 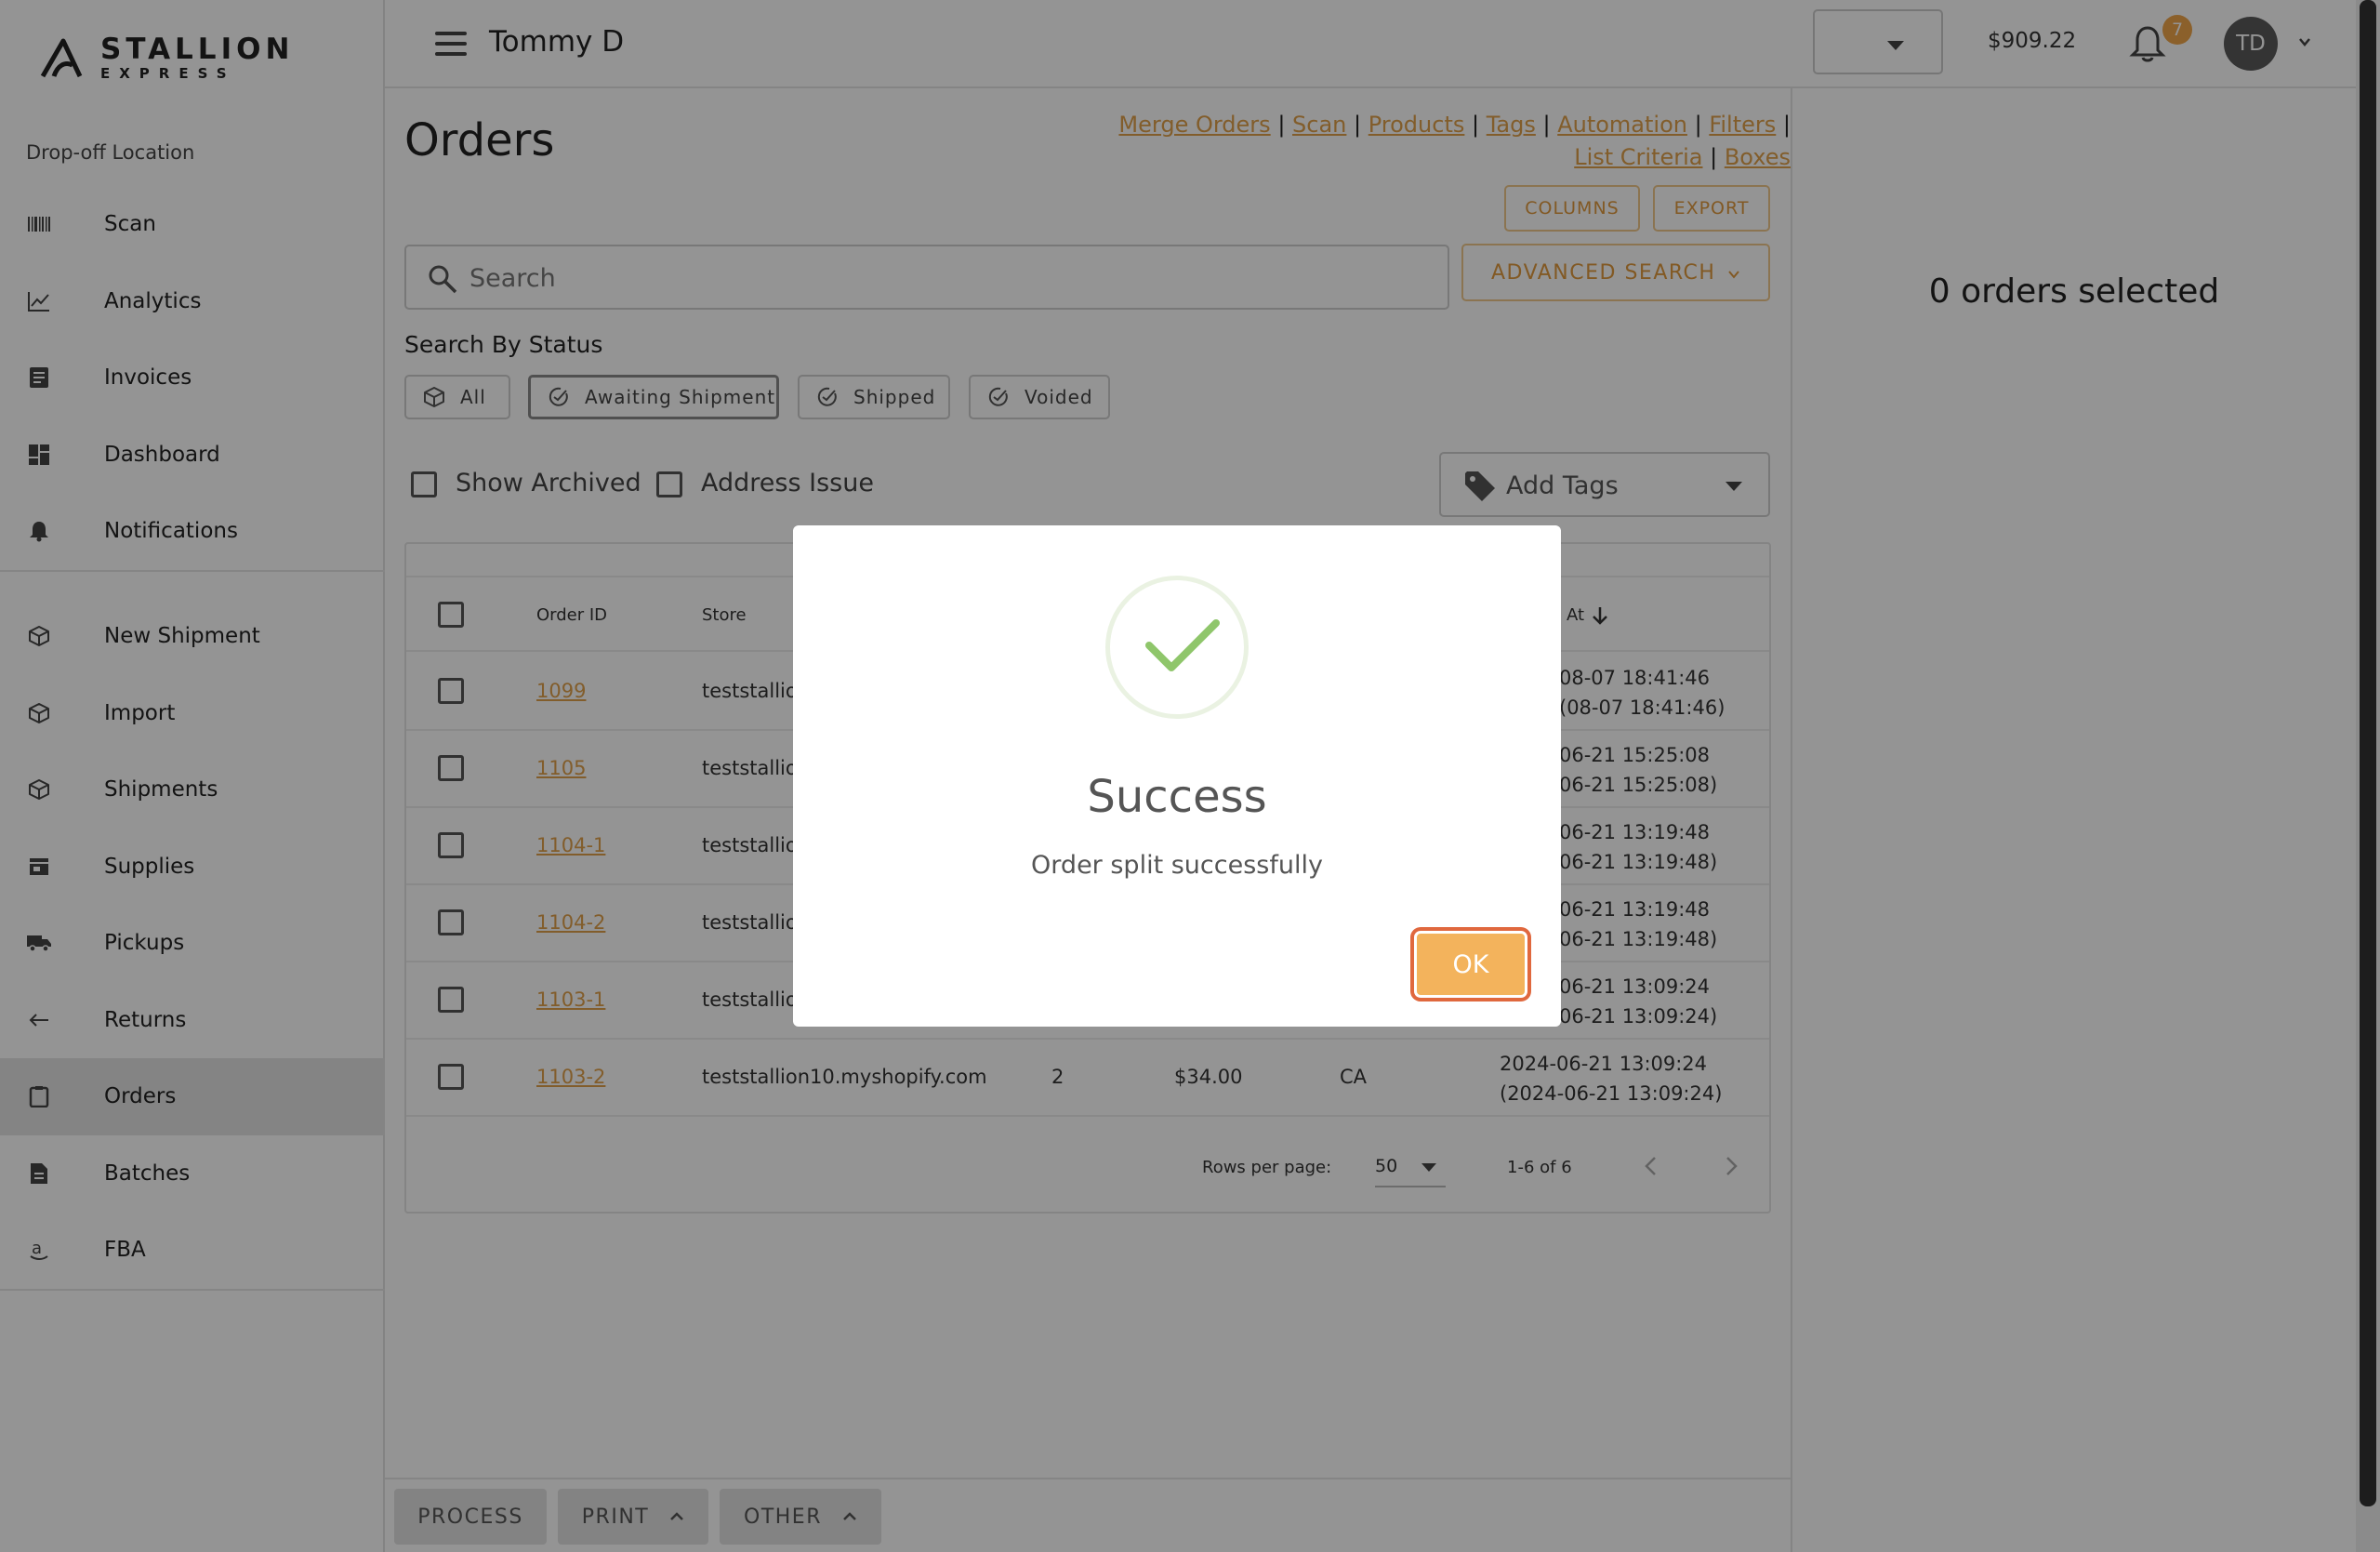 What do you see at coordinates (1177, 797) in the screenshot?
I see `dialog-title: Success` at bounding box center [1177, 797].